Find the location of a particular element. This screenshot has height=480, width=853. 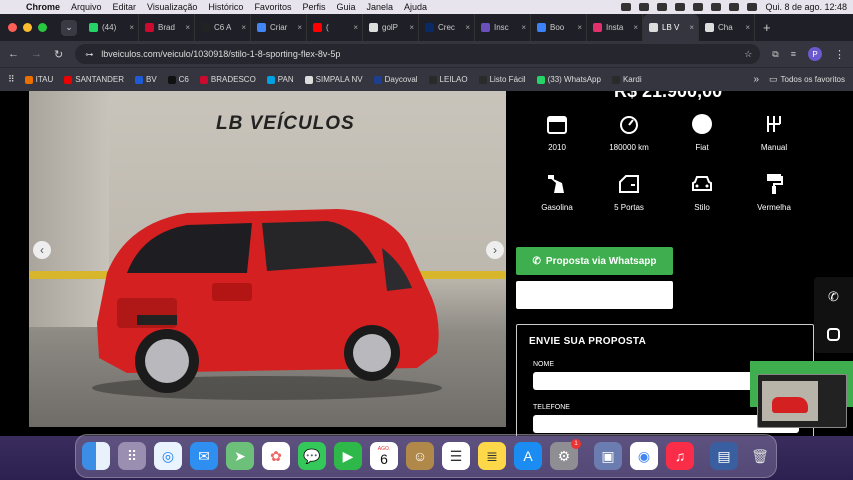

menu-historico: Histórico is located at coordinates (225, 7).